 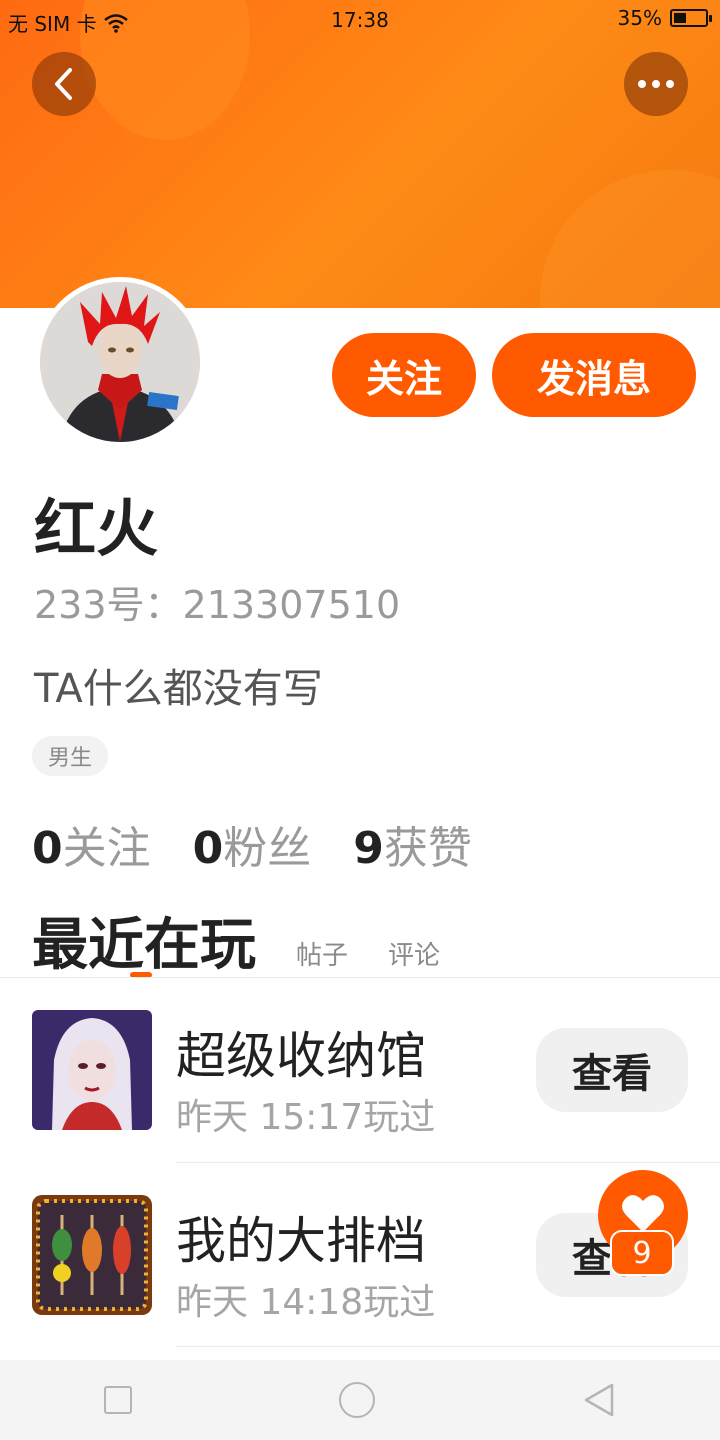 I want to click on tab-label: 最近在玩, so click(x=144, y=945).